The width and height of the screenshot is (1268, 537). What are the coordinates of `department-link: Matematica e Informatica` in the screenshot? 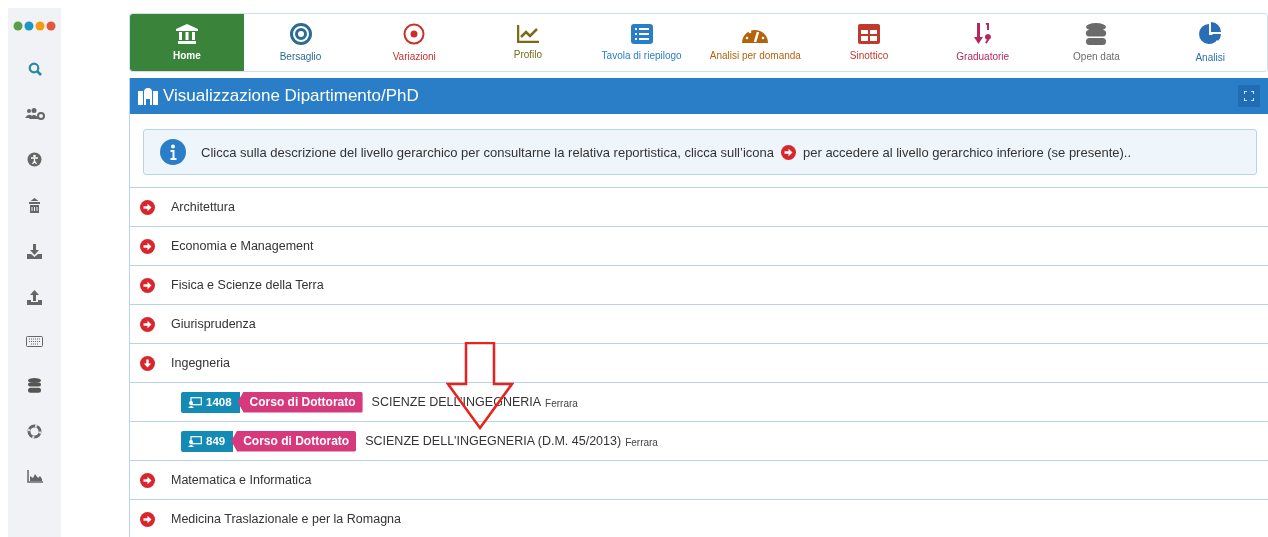 It's located at (241, 480).